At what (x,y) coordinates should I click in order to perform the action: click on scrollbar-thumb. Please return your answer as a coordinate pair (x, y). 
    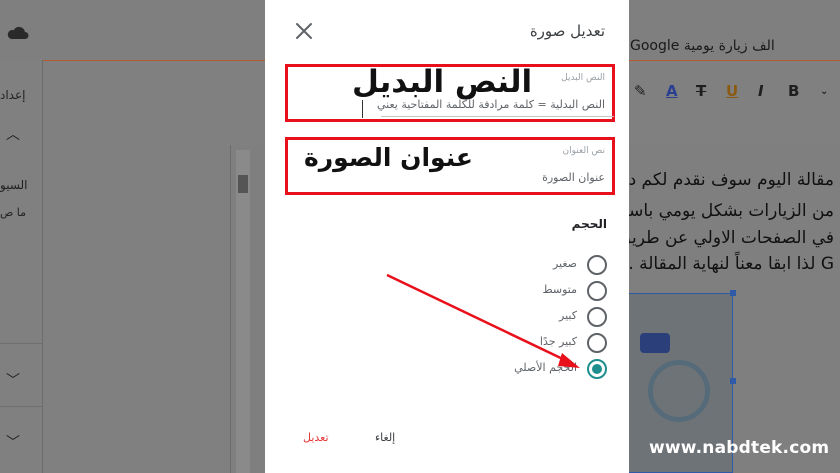
    Looking at the image, I should click on (243, 184).